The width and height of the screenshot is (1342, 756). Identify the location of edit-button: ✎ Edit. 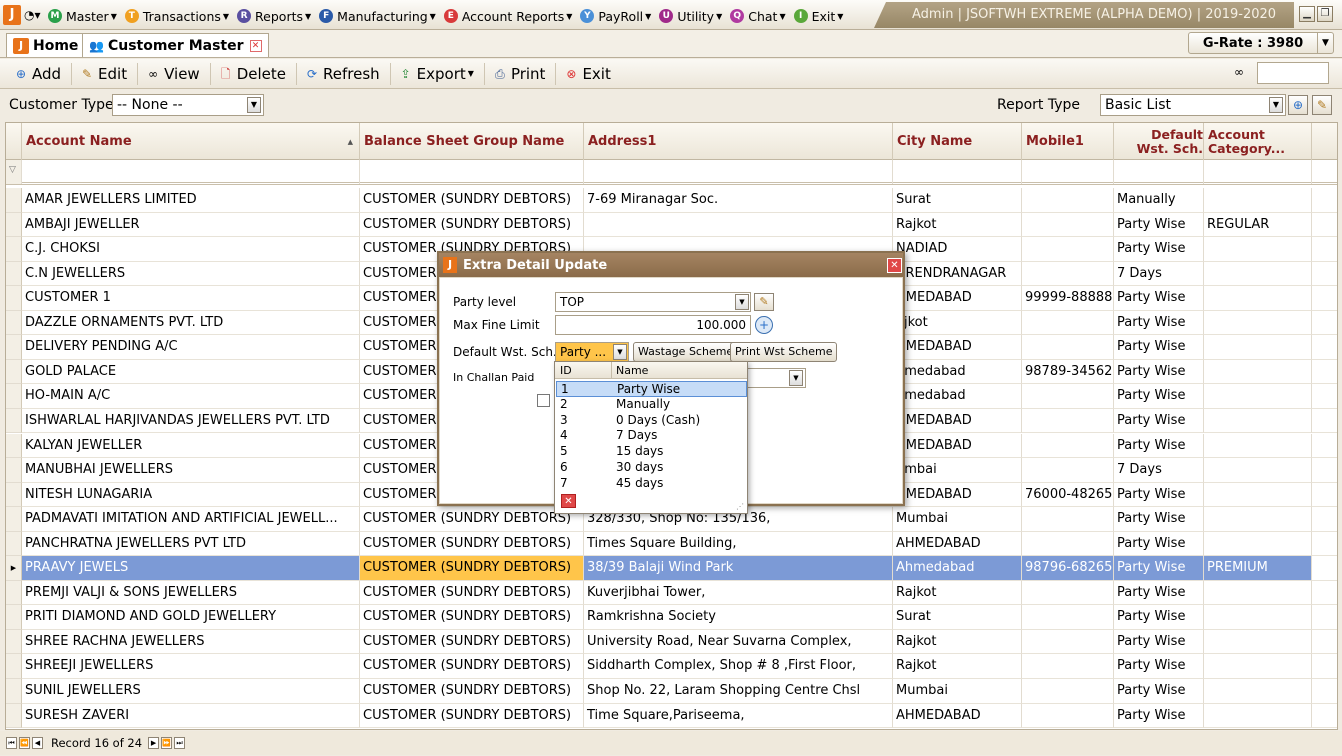
(107, 73).